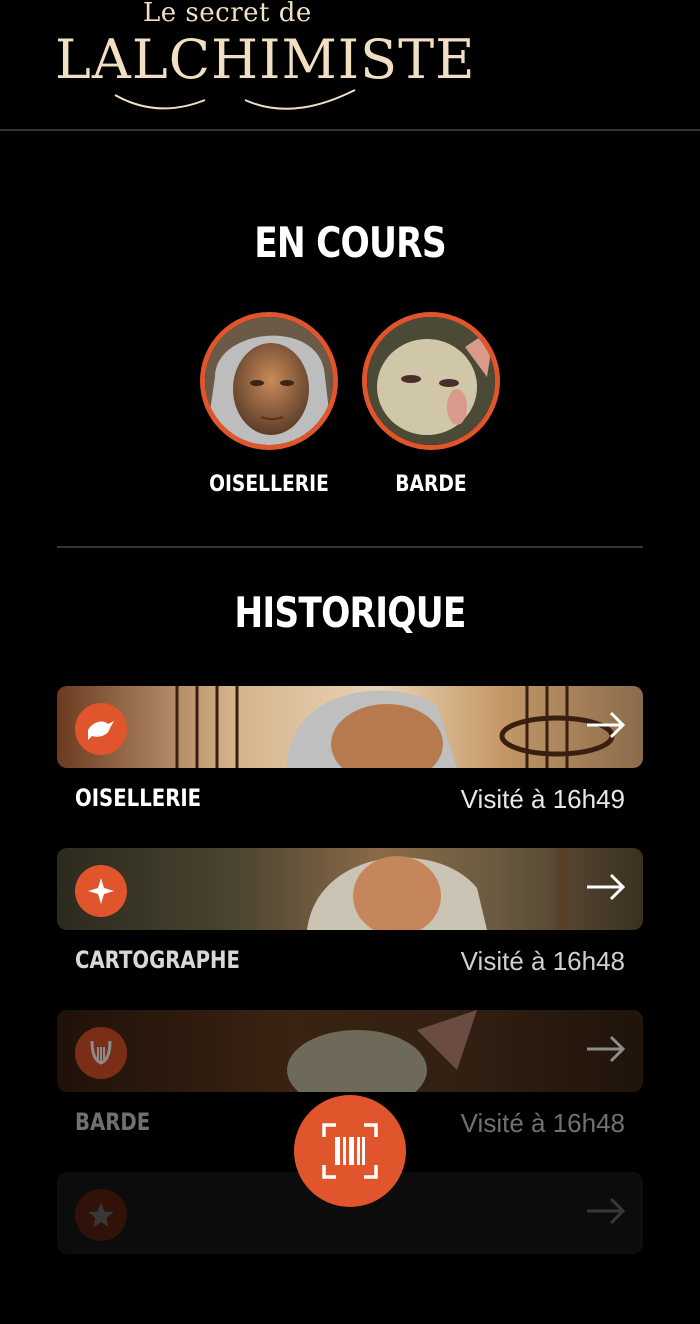 Image resolution: width=700 pixels, height=1324 pixels. What do you see at coordinates (101, 729) in the screenshot?
I see `bird-icon` at bounding box center [101, 729].